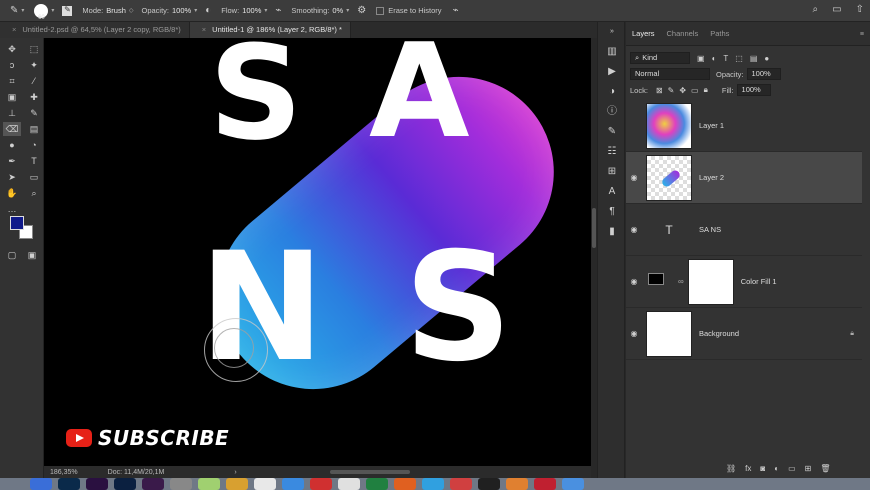  Describe the element at coordinates (681, 281) in the screenshot. I see `link-icon: ∞` at that location.